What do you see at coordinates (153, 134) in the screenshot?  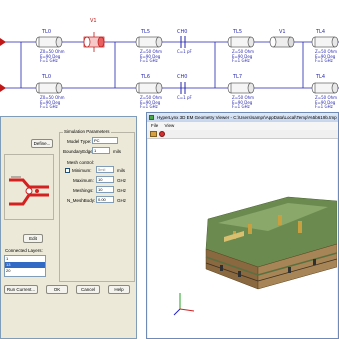 I see `camera-icon` at bounding box center [153, 134].